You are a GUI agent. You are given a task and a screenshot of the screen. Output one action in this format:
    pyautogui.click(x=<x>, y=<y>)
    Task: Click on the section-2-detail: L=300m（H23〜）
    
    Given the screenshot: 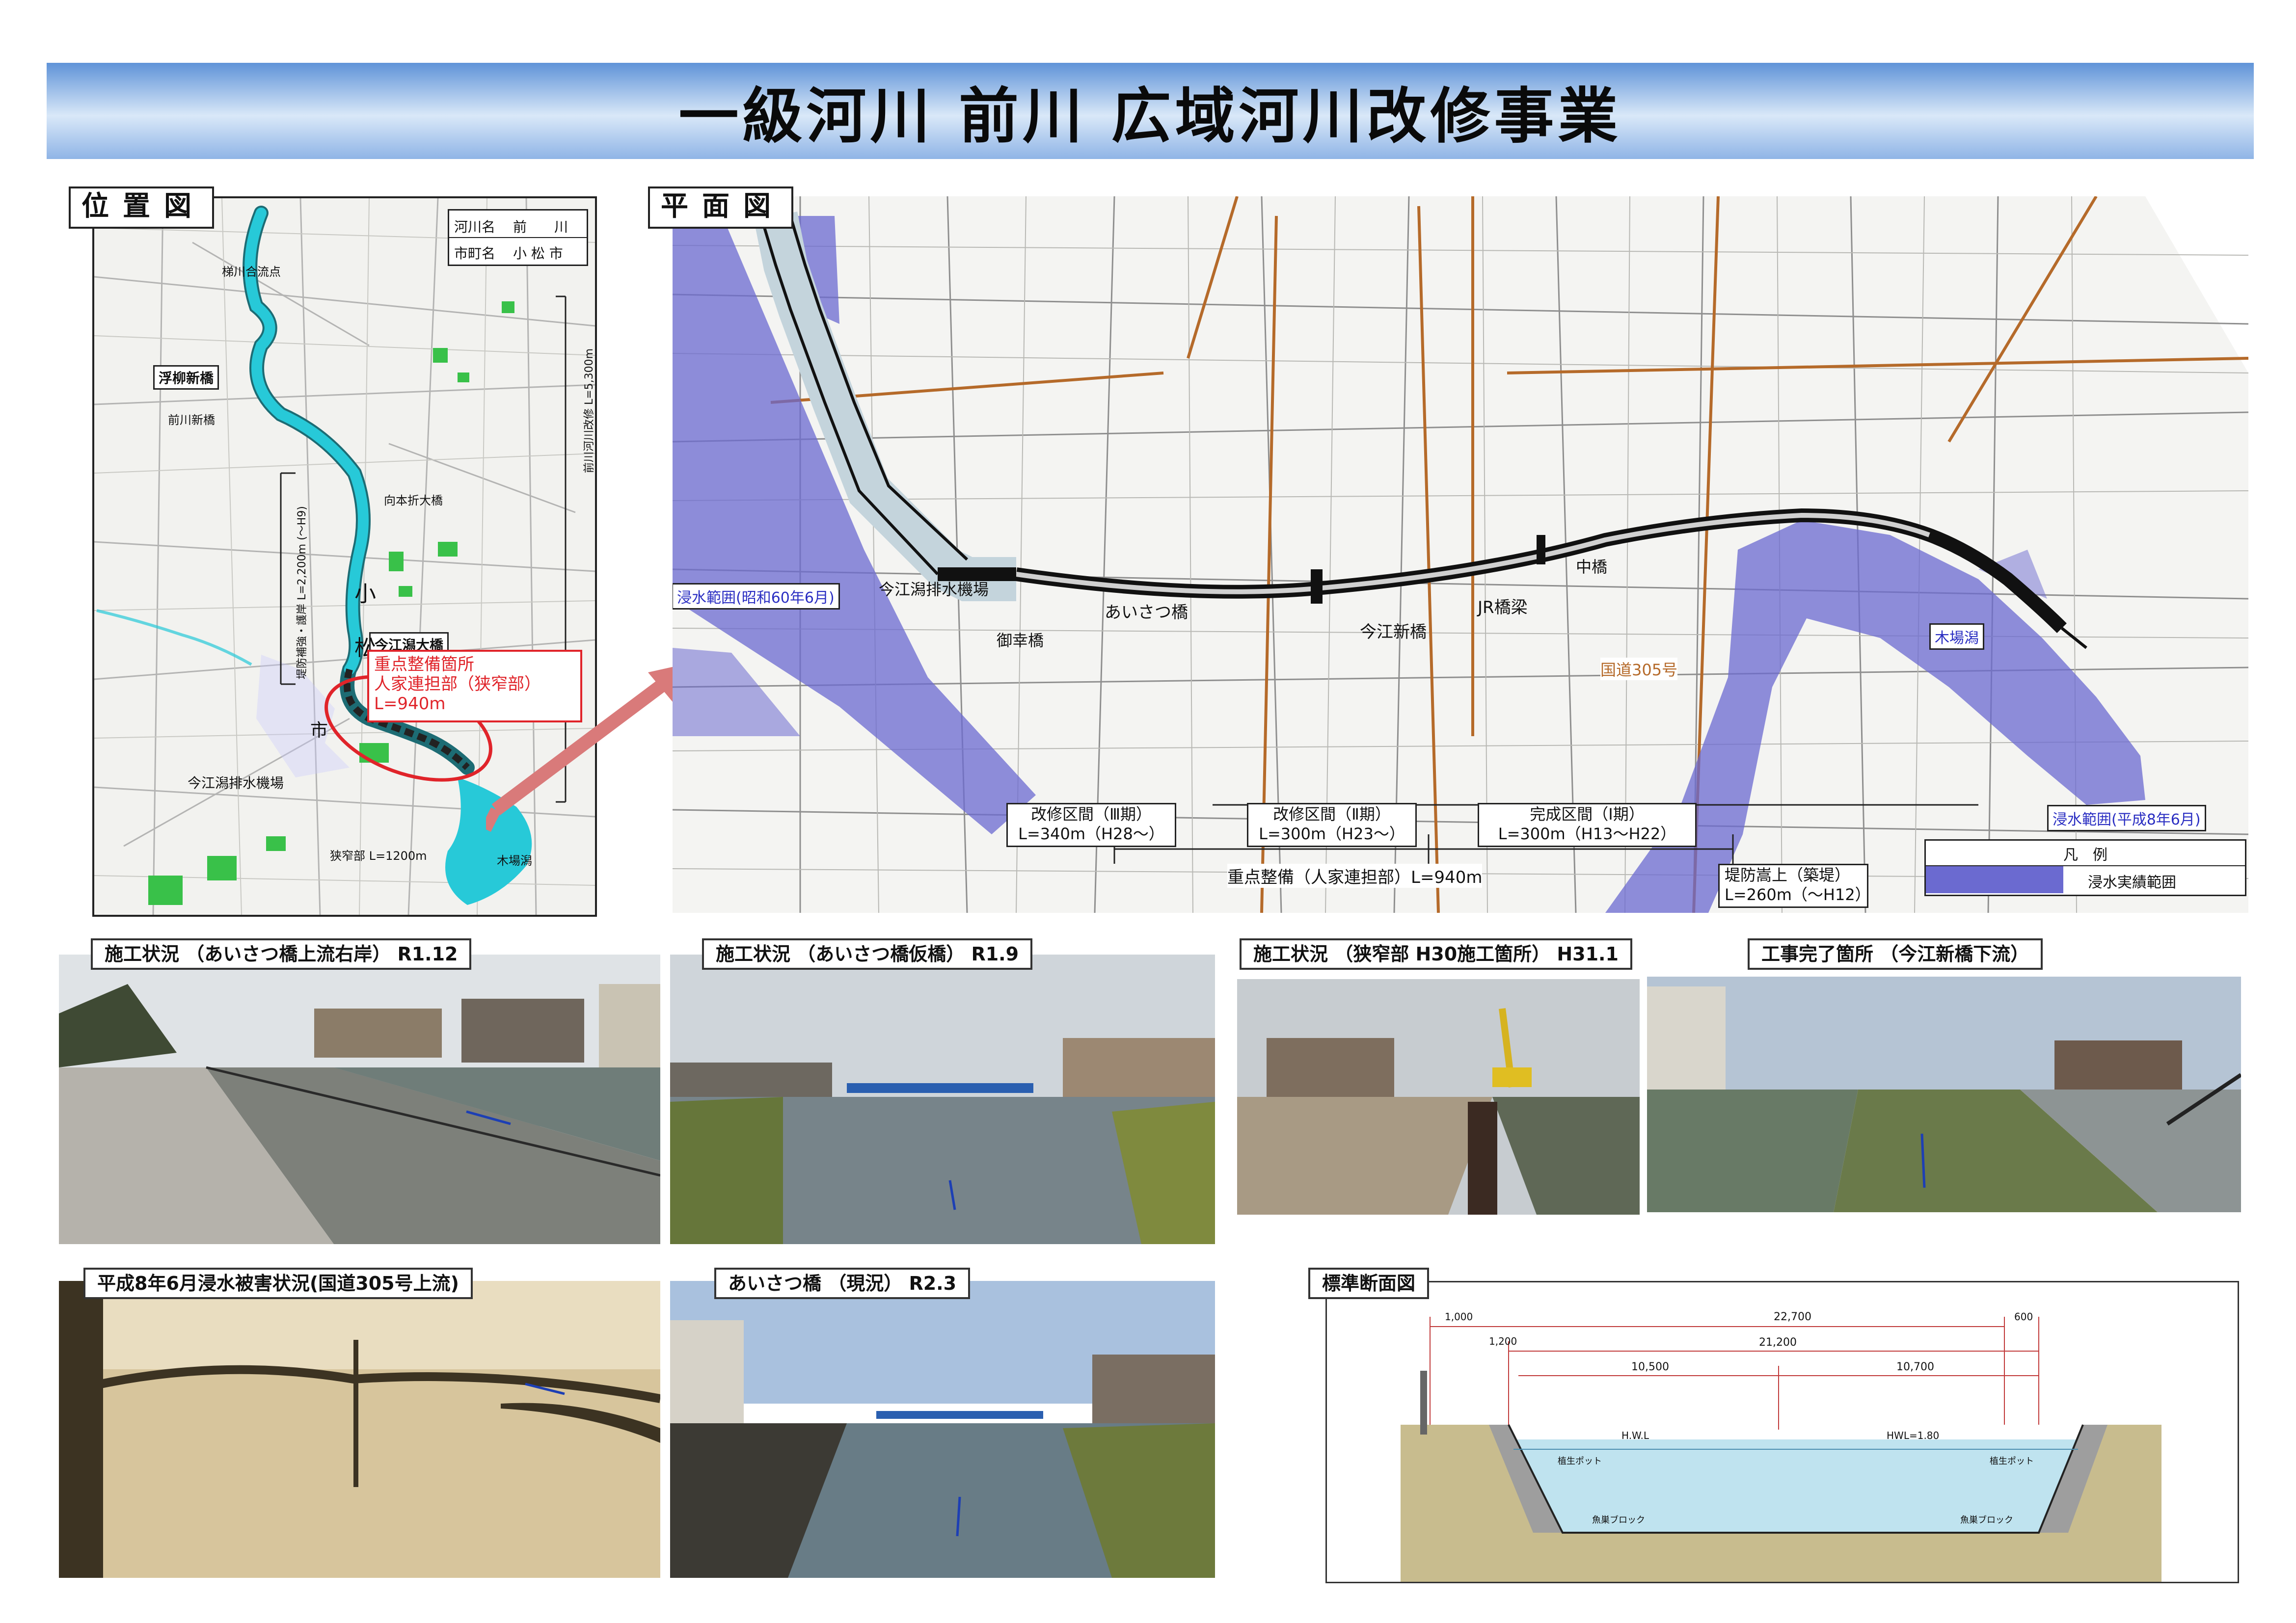 What is the action you would take?
    pyautogui.click(x=1332, y=834)
    